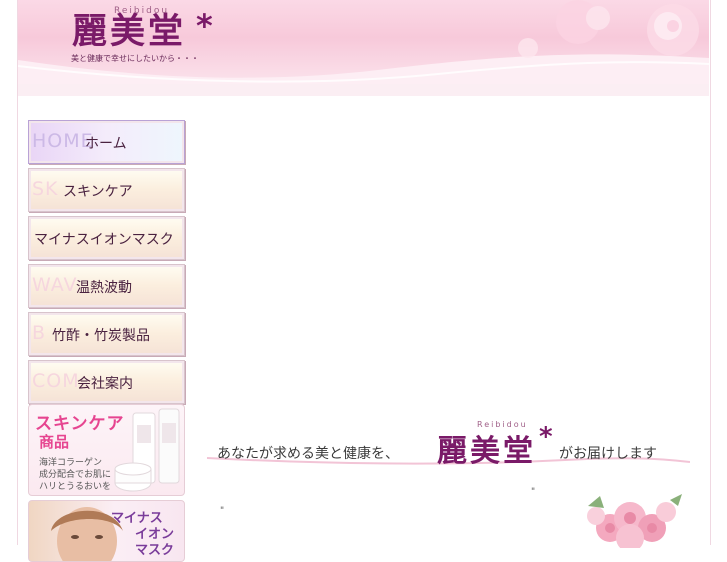  Describe the element at coordinates (98, 192) in the screenshot. I see `nav-skincare-label: スキンケア` at that location.